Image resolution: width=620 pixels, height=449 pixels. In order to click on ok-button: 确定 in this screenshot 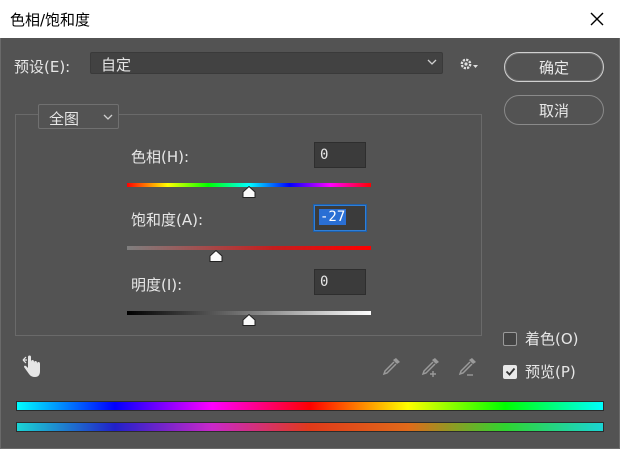, I will do `click(554, 67)`.